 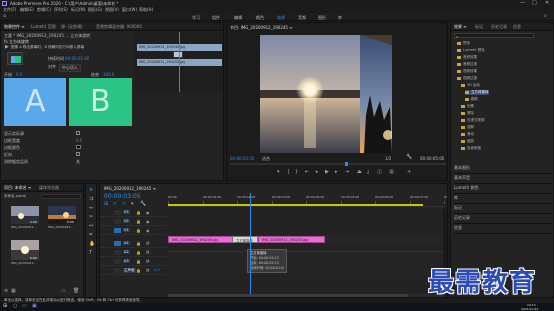 I want to click on workspace-assembly: 组件, so click(x=216, y=18).